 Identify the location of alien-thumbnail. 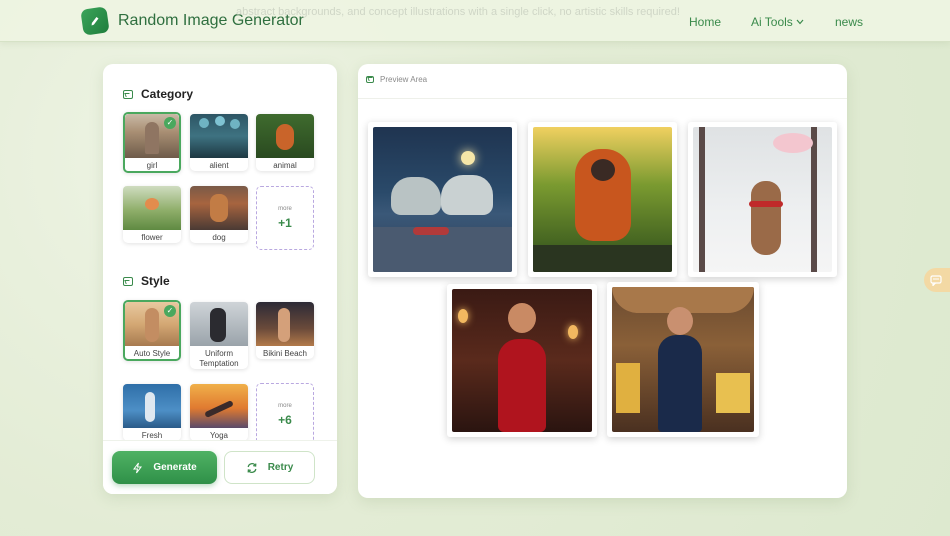
(219, 136).